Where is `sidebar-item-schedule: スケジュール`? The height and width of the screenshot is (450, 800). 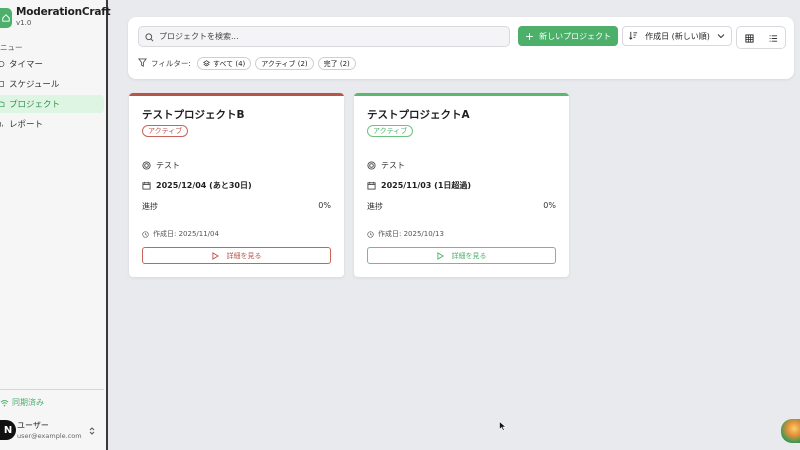 sidebar-item-schedule: スケジュール is located at coordinates (52, 84).